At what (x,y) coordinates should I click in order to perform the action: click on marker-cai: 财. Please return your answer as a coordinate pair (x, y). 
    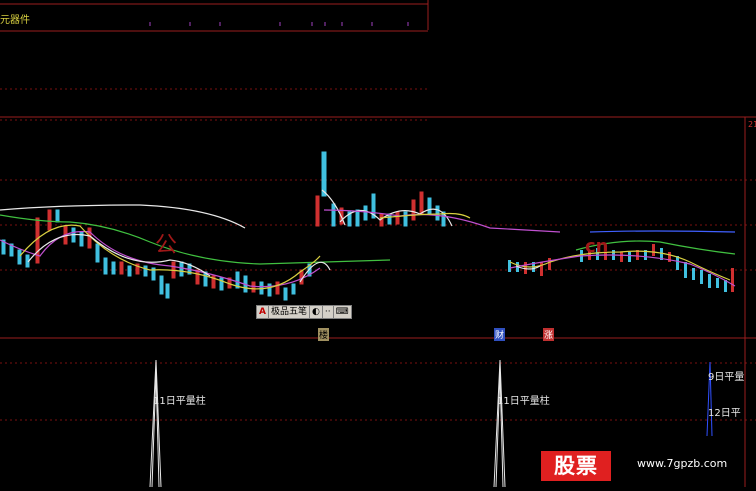
    Looking at the image, I should click on (500, 334).